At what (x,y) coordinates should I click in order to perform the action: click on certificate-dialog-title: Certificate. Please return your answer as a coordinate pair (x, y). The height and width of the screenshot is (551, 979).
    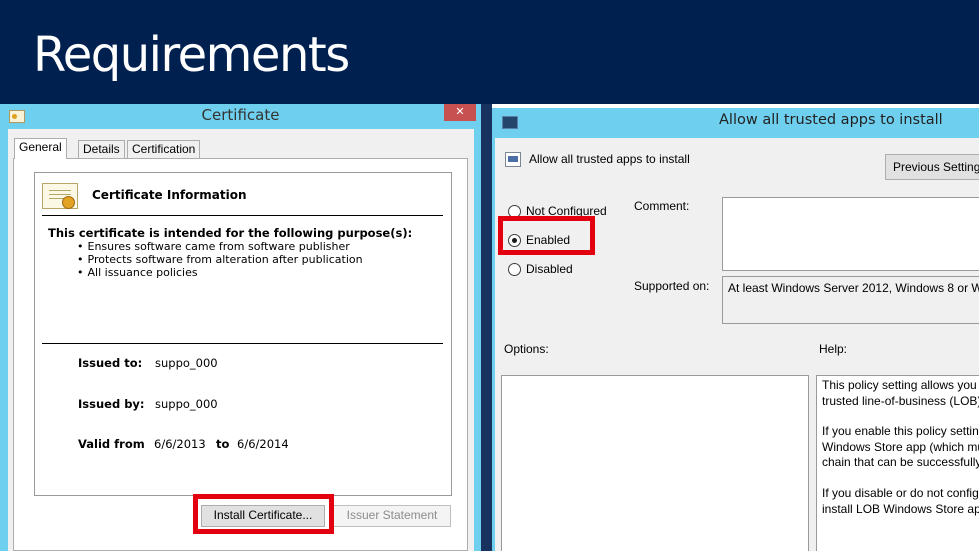
    Looking at the image, I should click on (240, 115).